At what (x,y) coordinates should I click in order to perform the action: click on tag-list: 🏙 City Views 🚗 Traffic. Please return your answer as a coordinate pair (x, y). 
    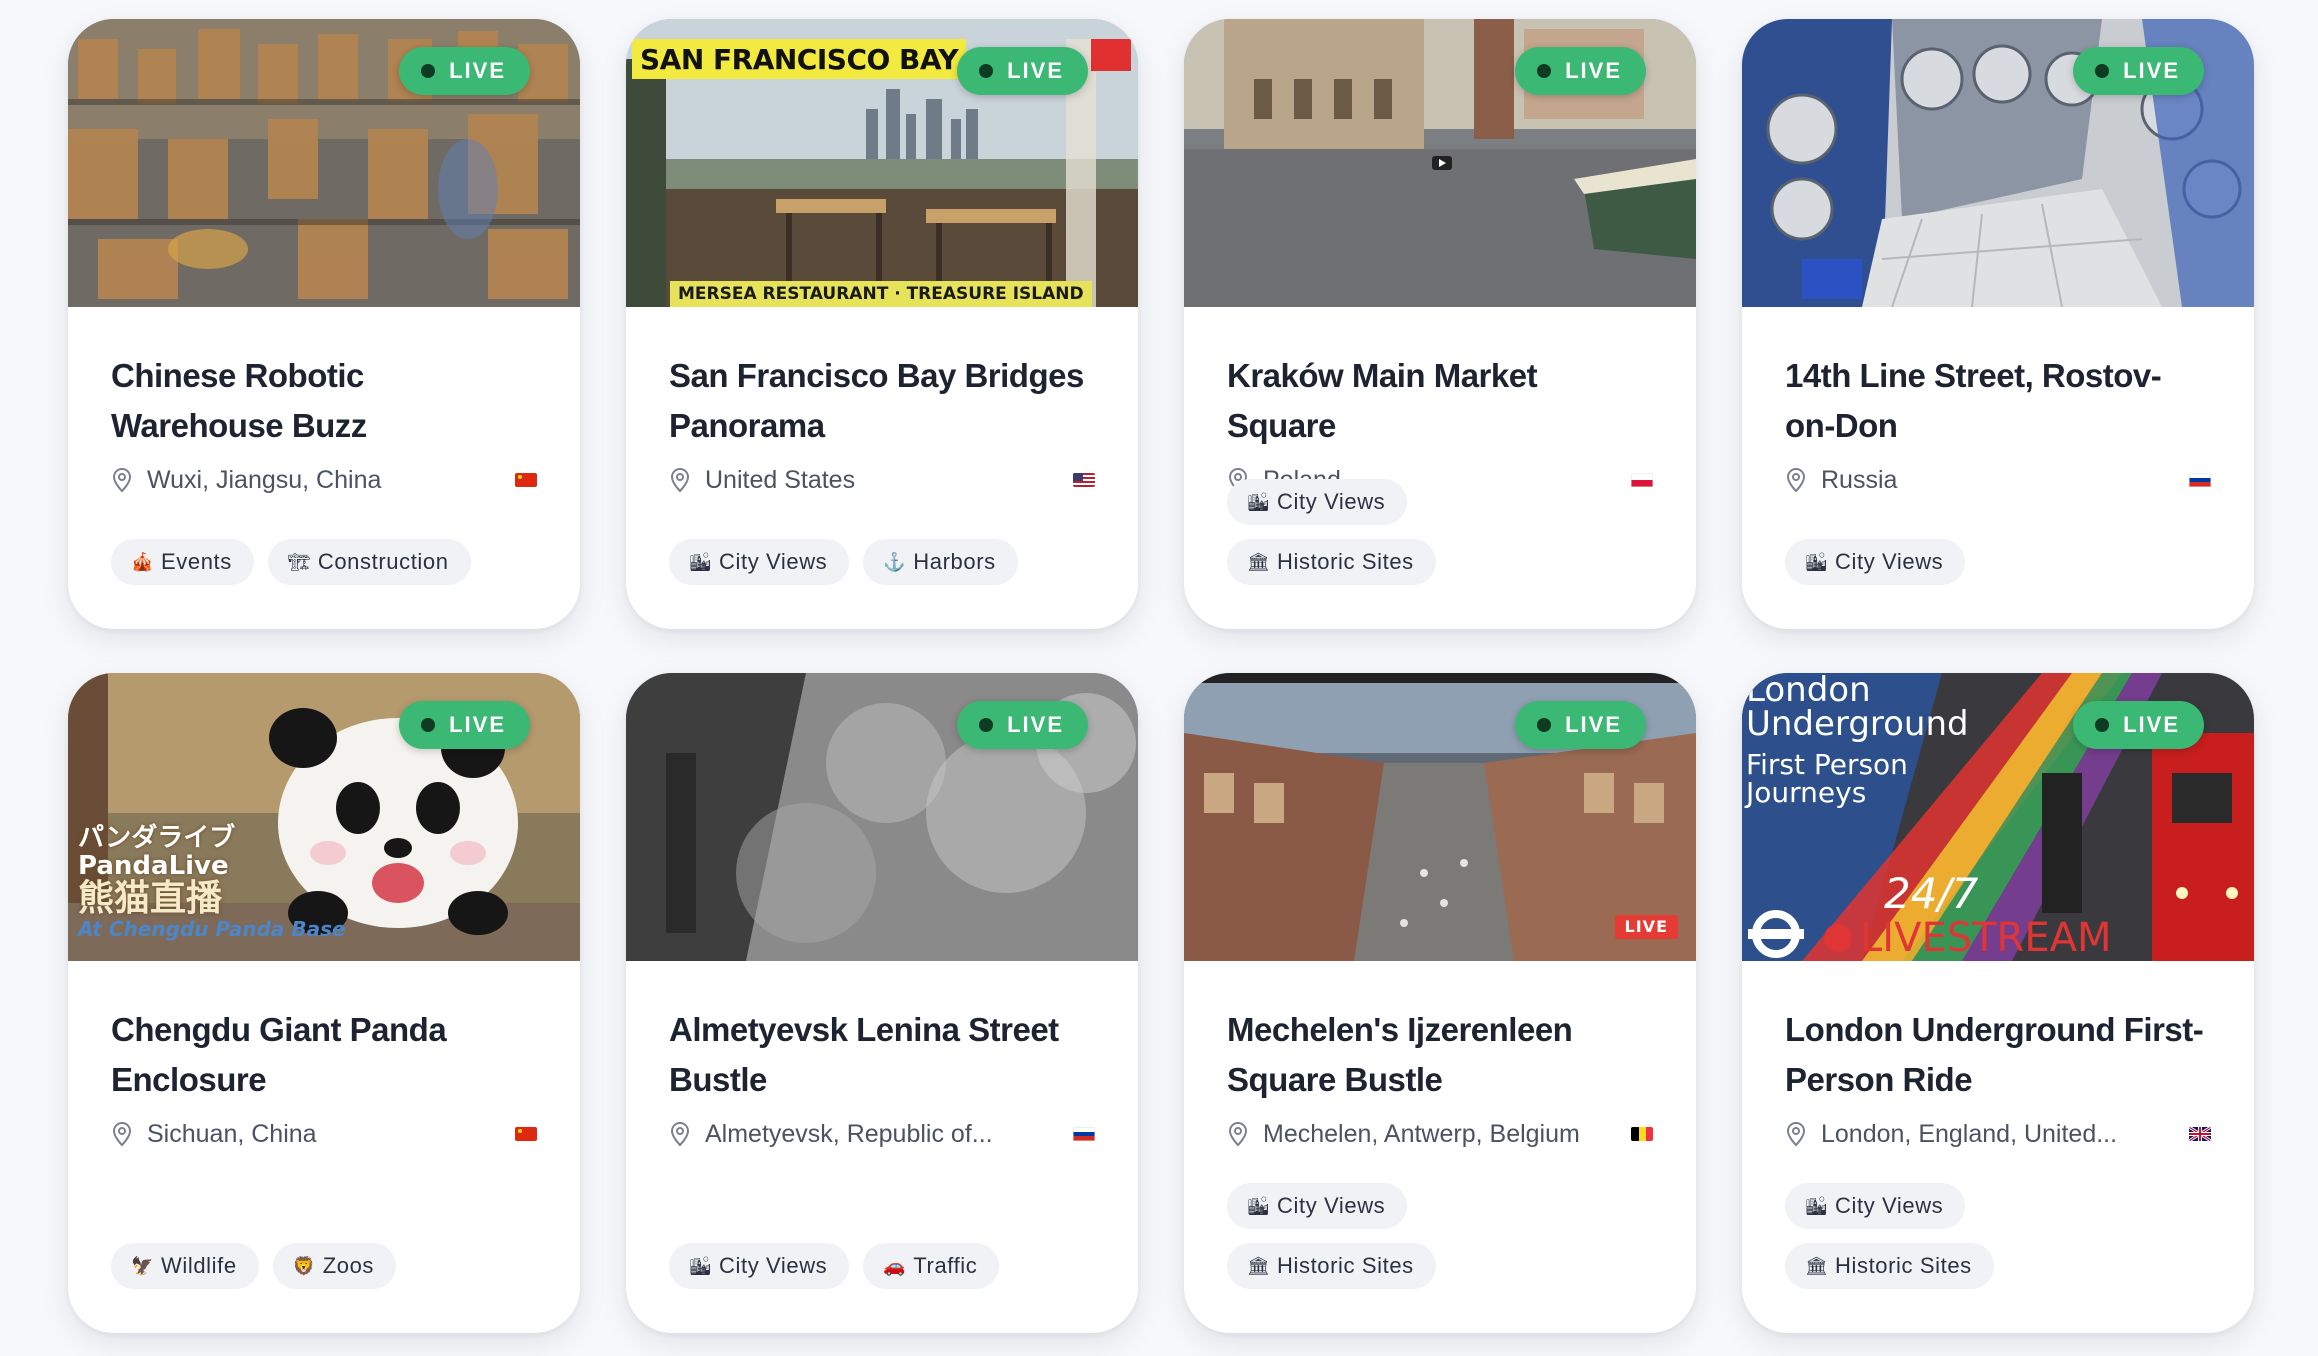
    Looking at the image, I should click on (882, 1266).